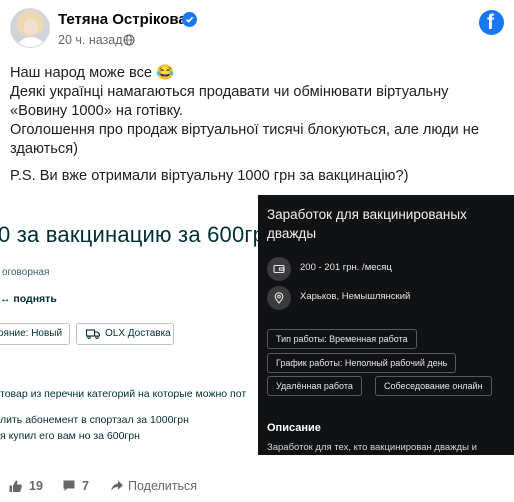 The height and width of the screenshot is (502, 514). What do you see at coordinates (189, 19) in the screenshot?
I see `verified-icon` at bounding box center [189, 19].